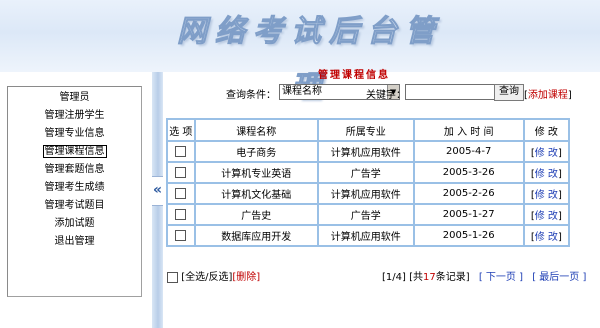 The image size is (600, 328). I want to click on record-count: 17, so click(429, 277).